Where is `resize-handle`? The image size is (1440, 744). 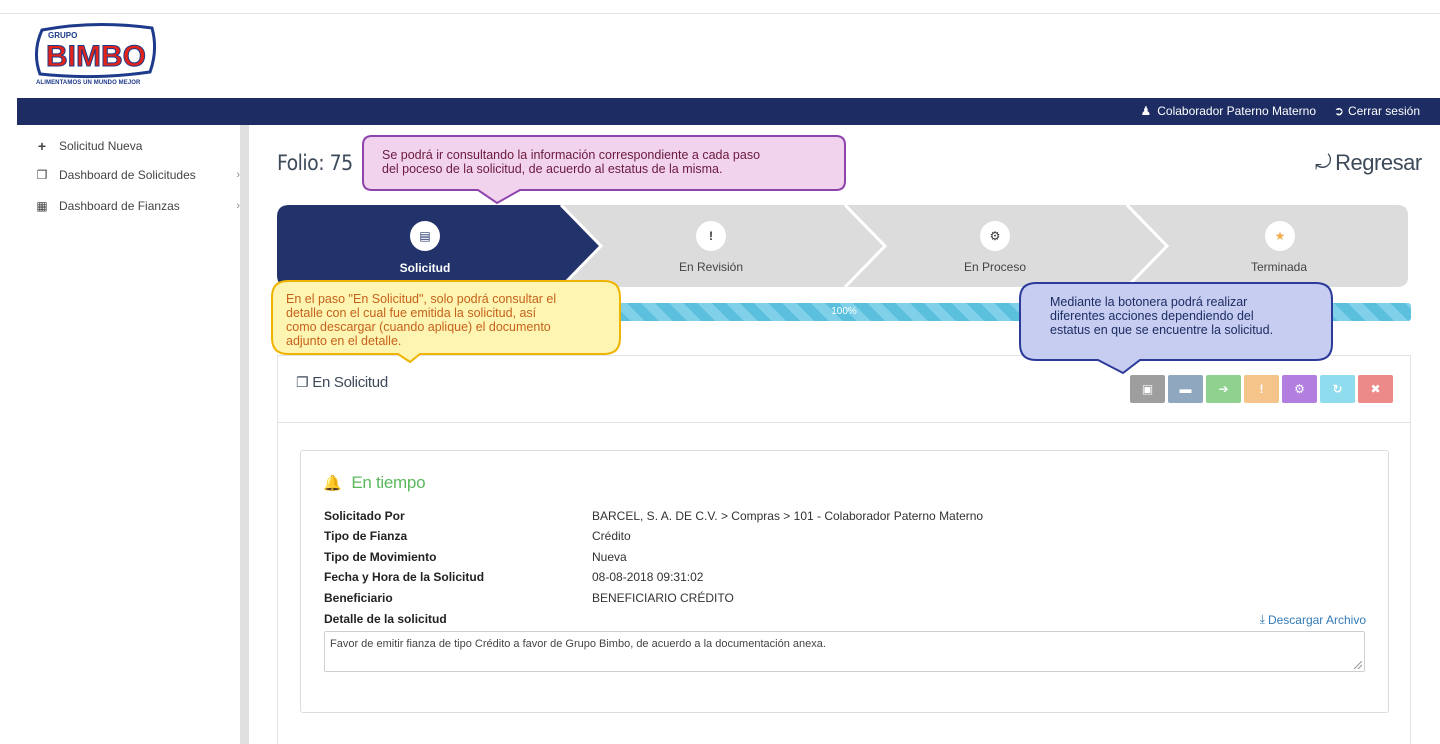 resize-handle is located at coordinates (1358, 665).